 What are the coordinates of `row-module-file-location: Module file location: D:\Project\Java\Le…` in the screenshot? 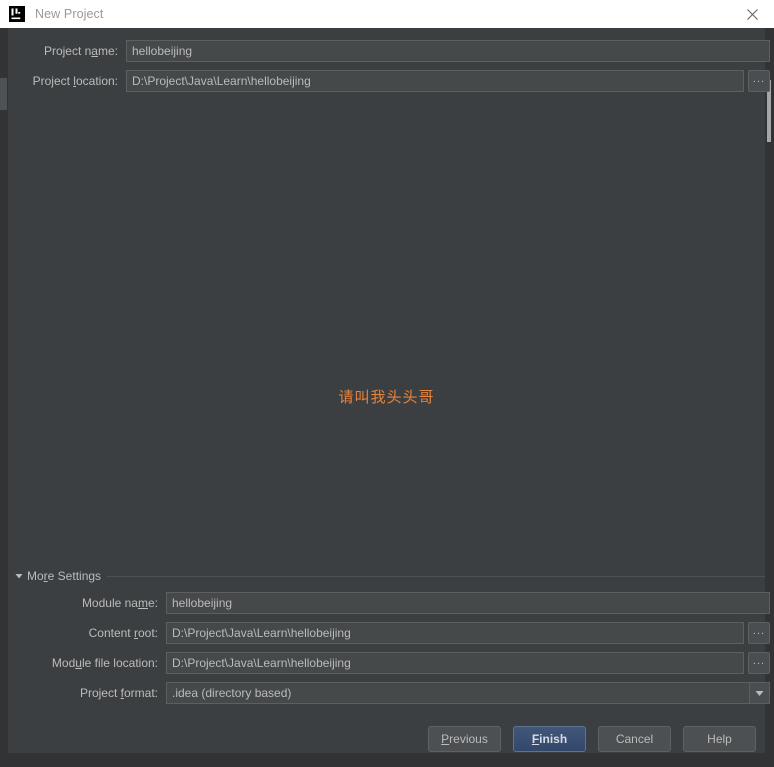 It's located at (389, 663).